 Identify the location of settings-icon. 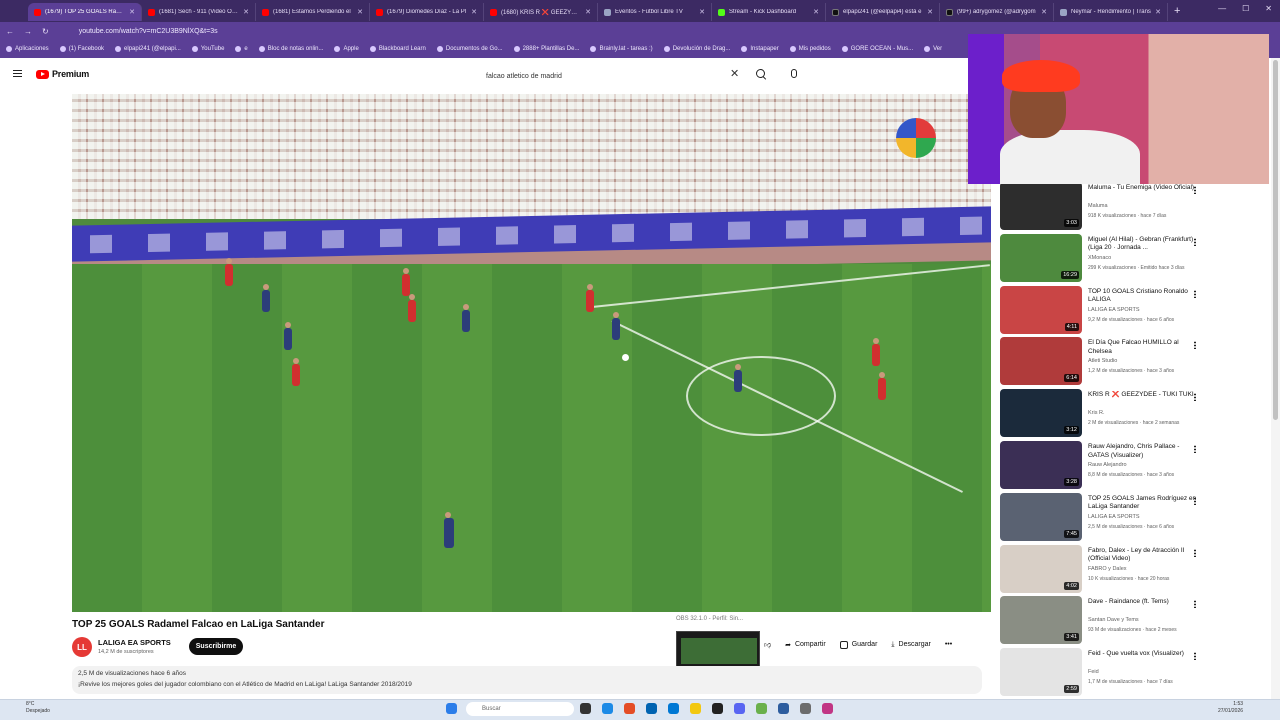
(783, 708).